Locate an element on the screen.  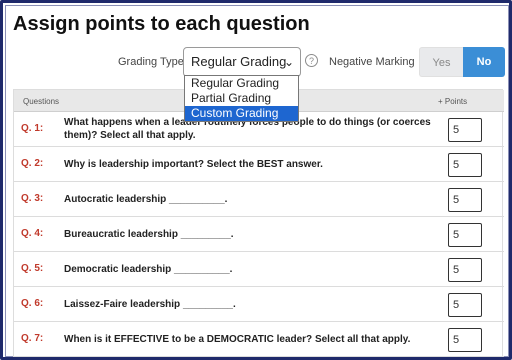
column-header-questions: Questions is located at coordinates (41, 101).